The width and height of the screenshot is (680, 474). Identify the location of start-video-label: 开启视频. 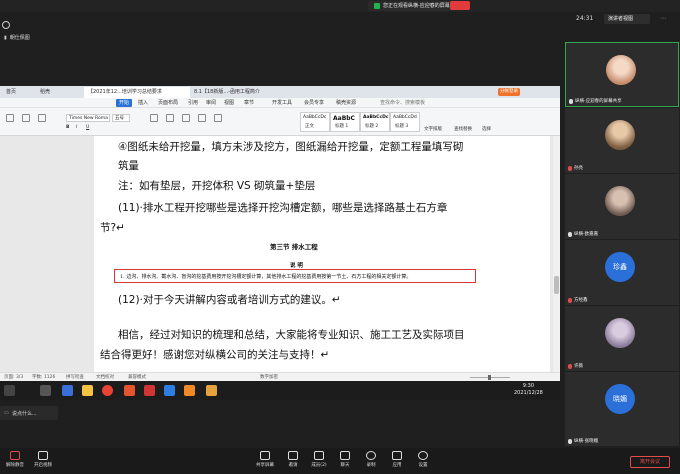
(43, 465).